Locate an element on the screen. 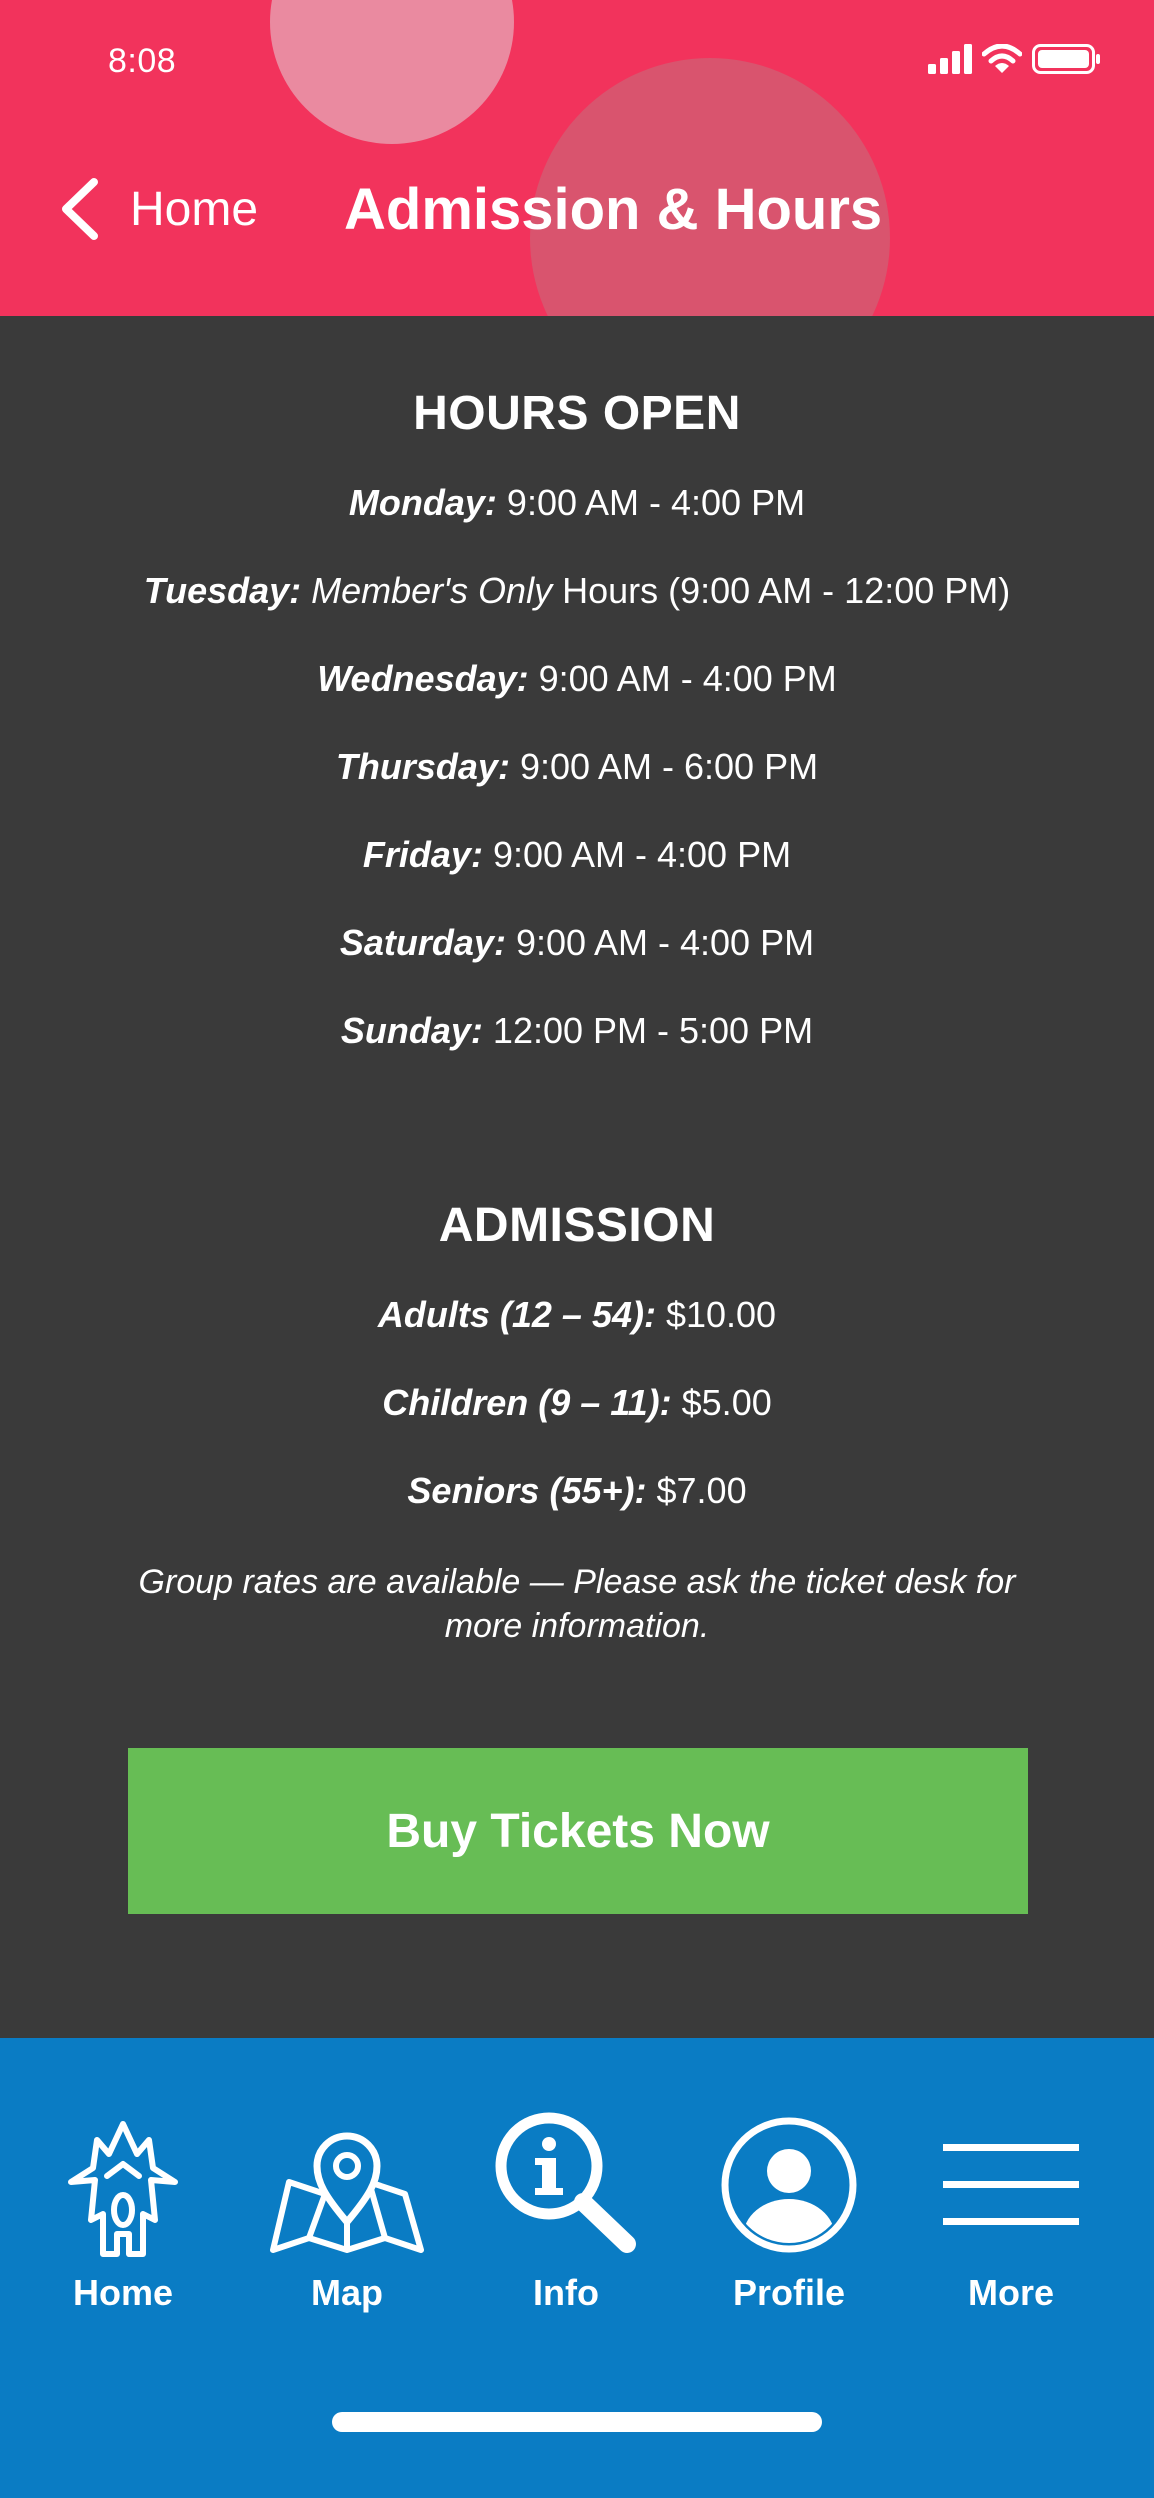 The width and height of the screenshot is (1154, 2498). nav-label-more: More is located at coordinates (1010, 2292).